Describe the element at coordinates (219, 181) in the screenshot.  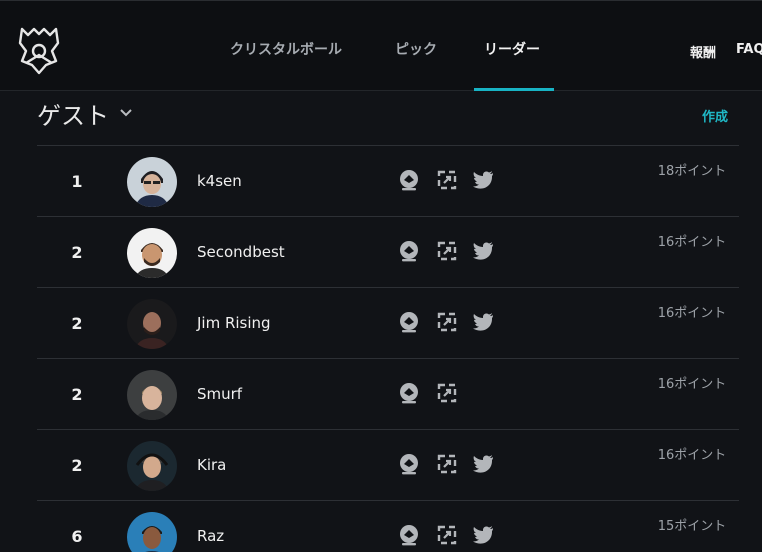
I see `player-name: k4sen` at that location.